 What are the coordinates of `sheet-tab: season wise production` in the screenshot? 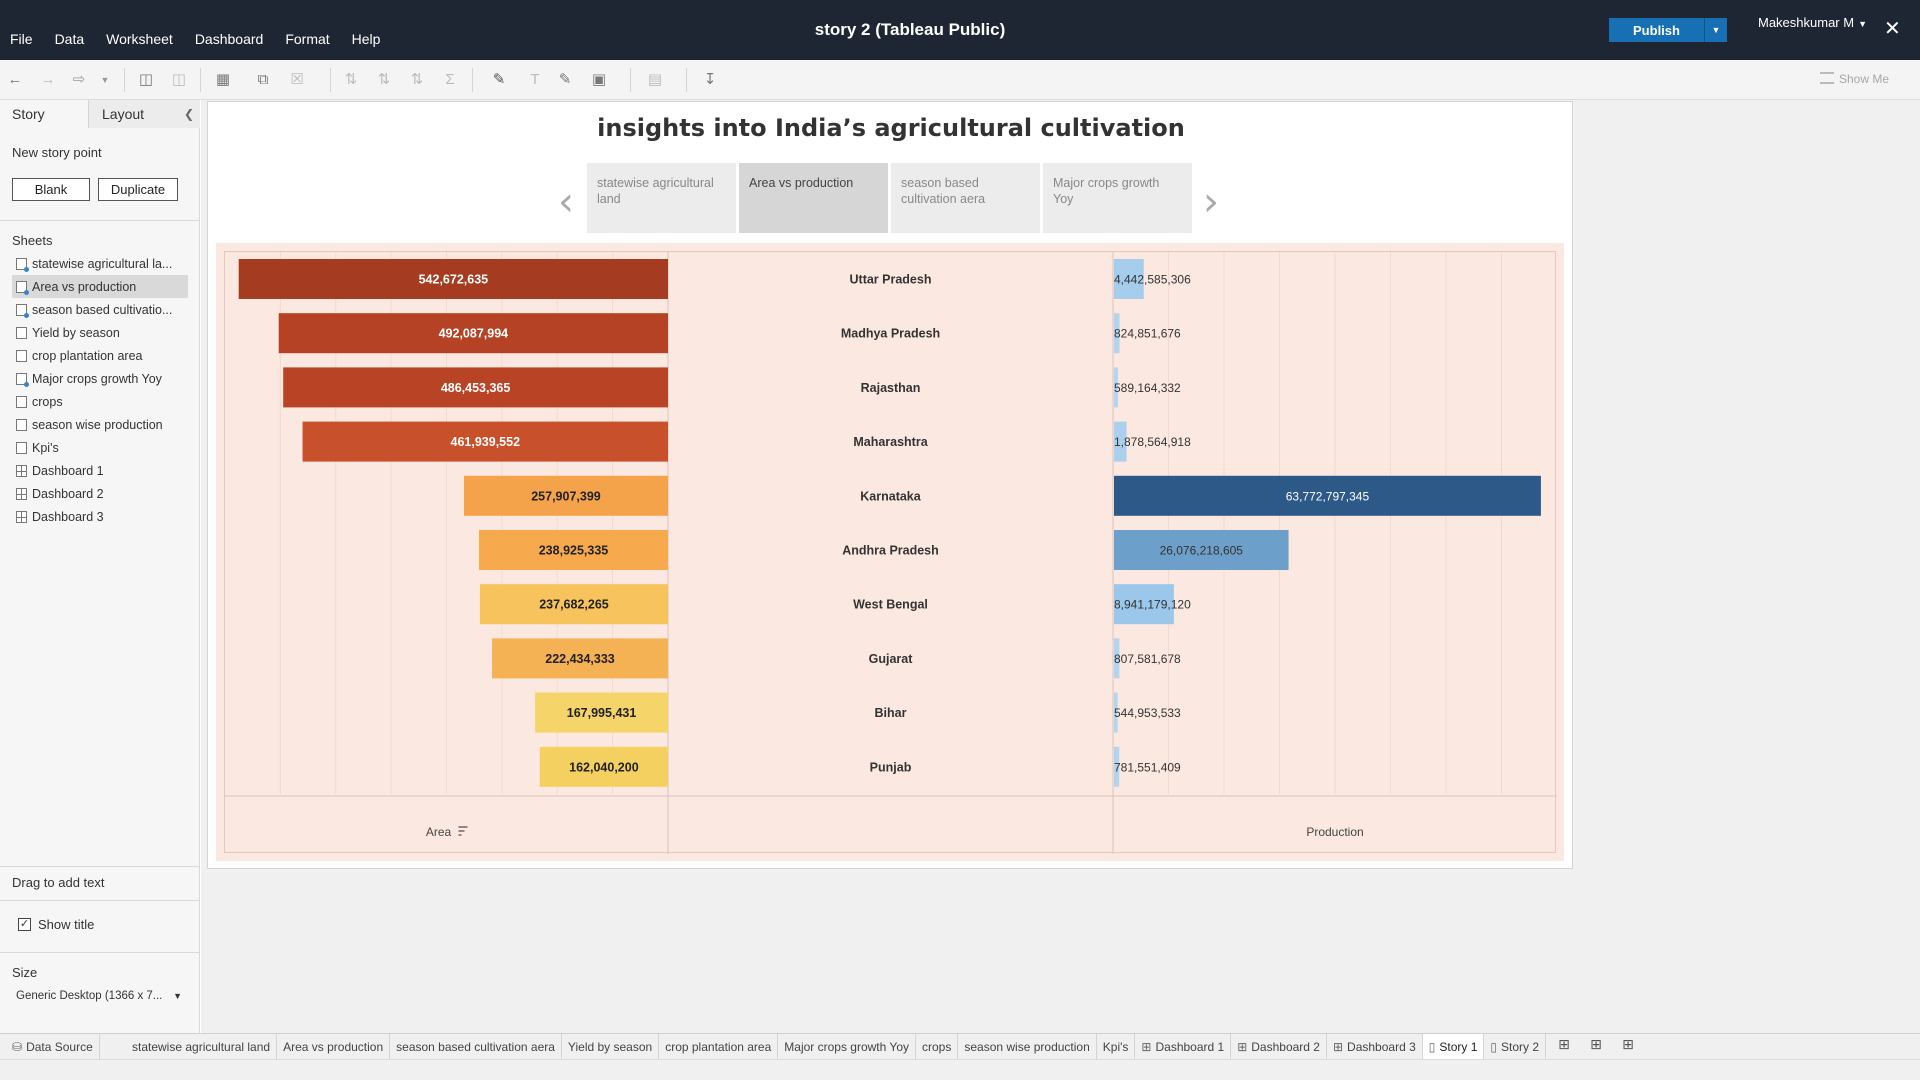 It's located at (1027, 1046).